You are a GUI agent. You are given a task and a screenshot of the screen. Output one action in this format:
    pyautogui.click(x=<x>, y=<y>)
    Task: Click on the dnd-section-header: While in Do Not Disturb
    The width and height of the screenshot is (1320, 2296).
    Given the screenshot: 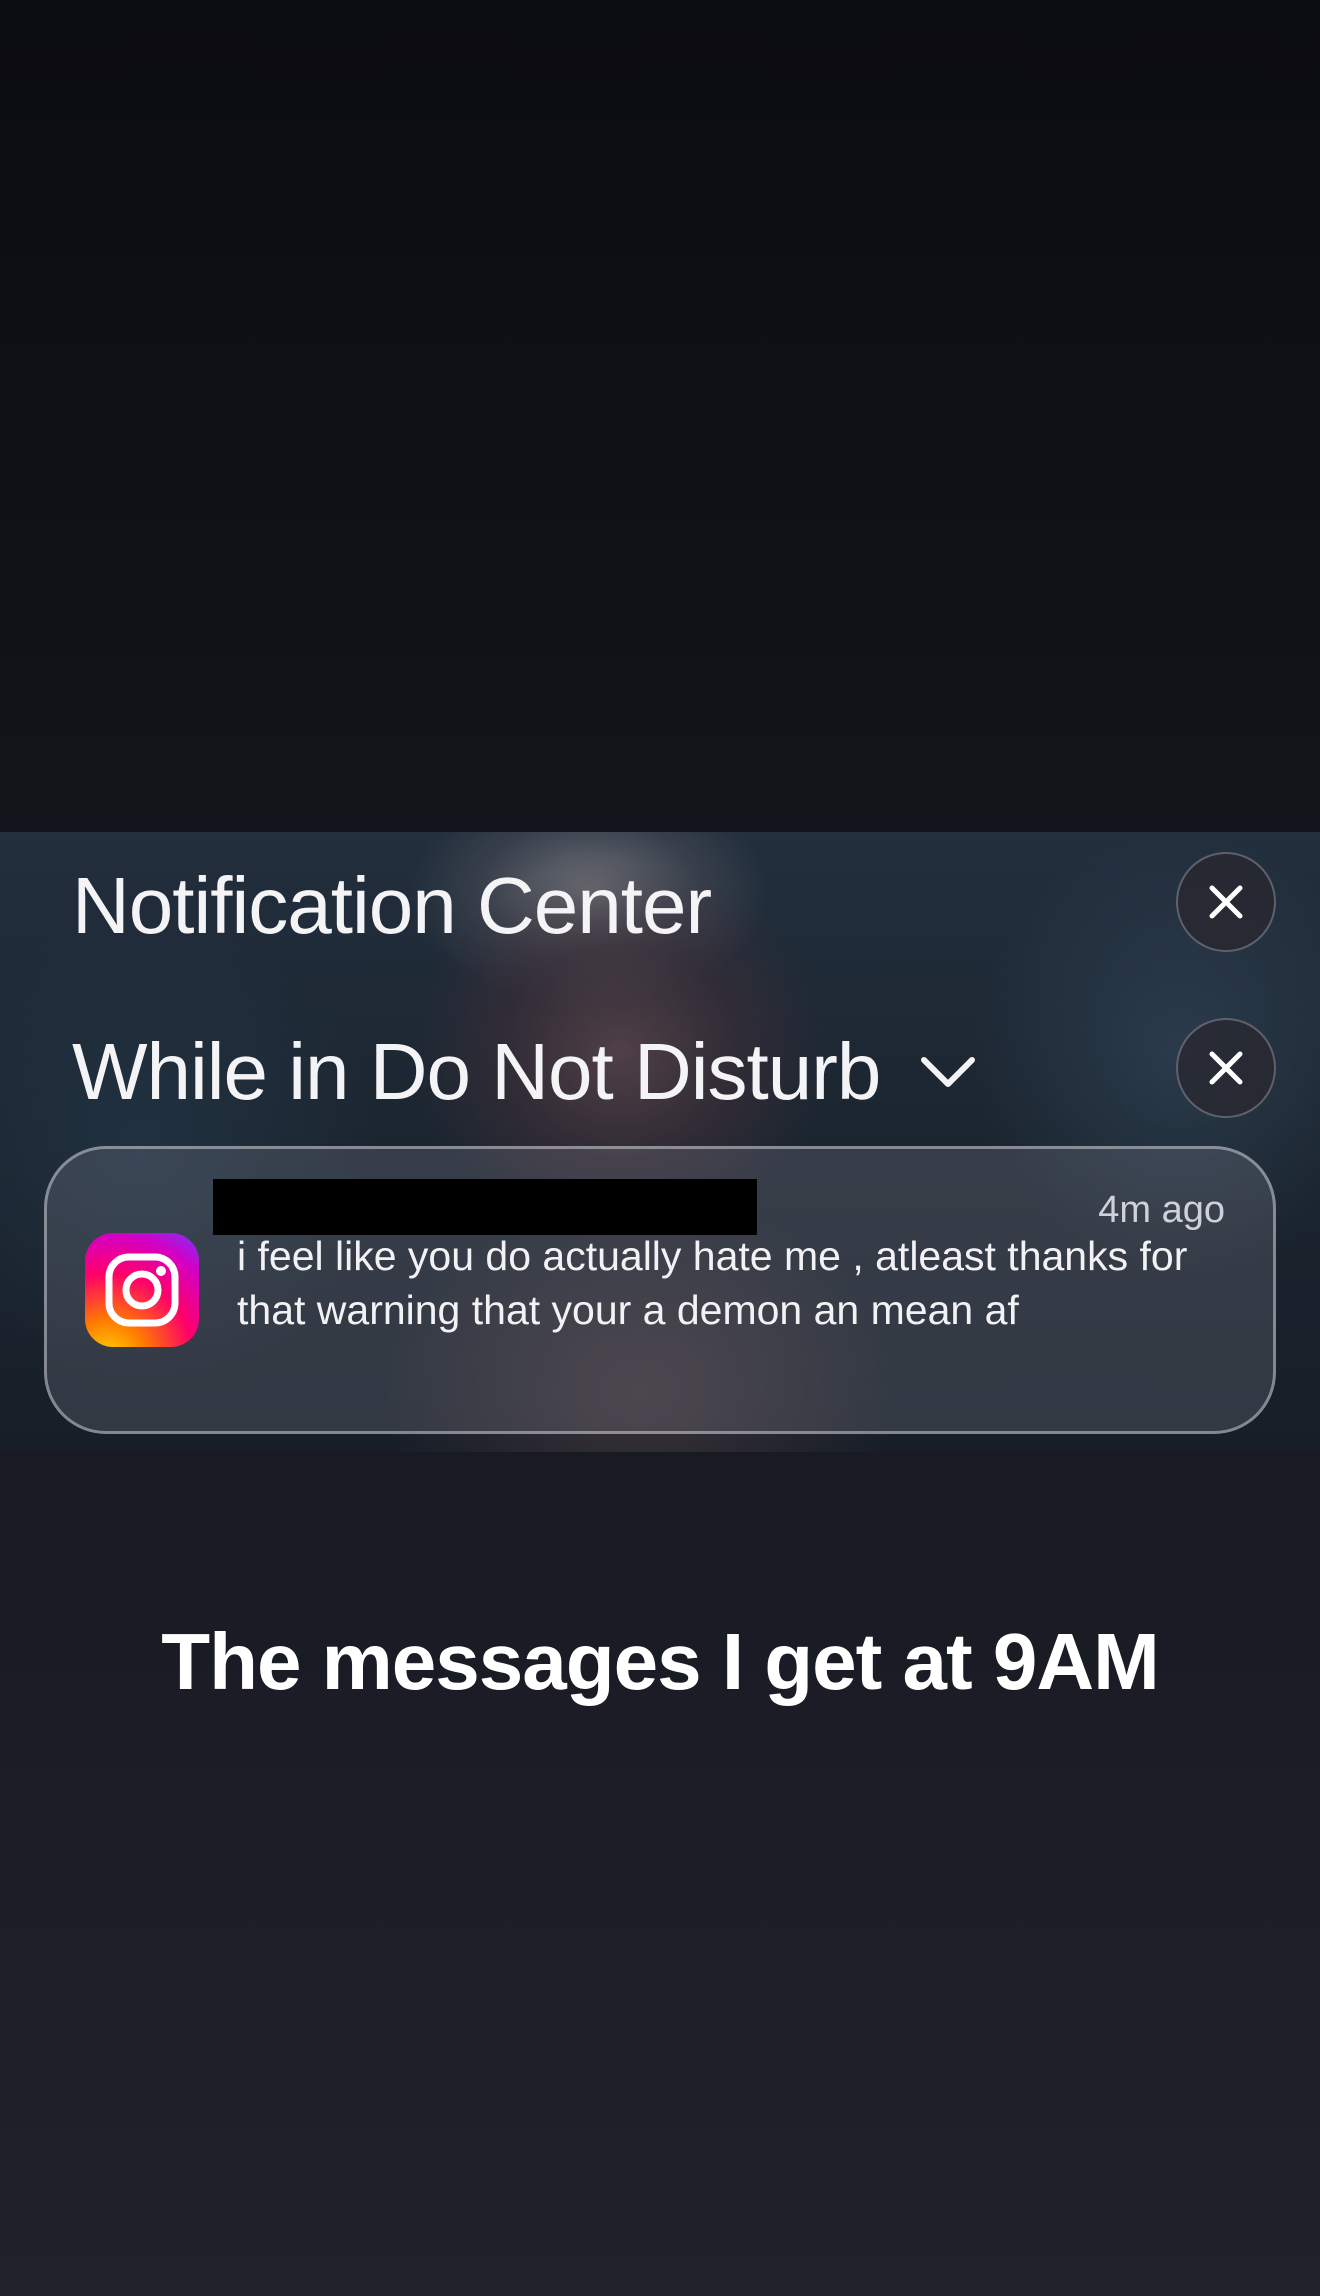 What is the action you would take?
    pyautogui.click(x=525, y=1072)
    